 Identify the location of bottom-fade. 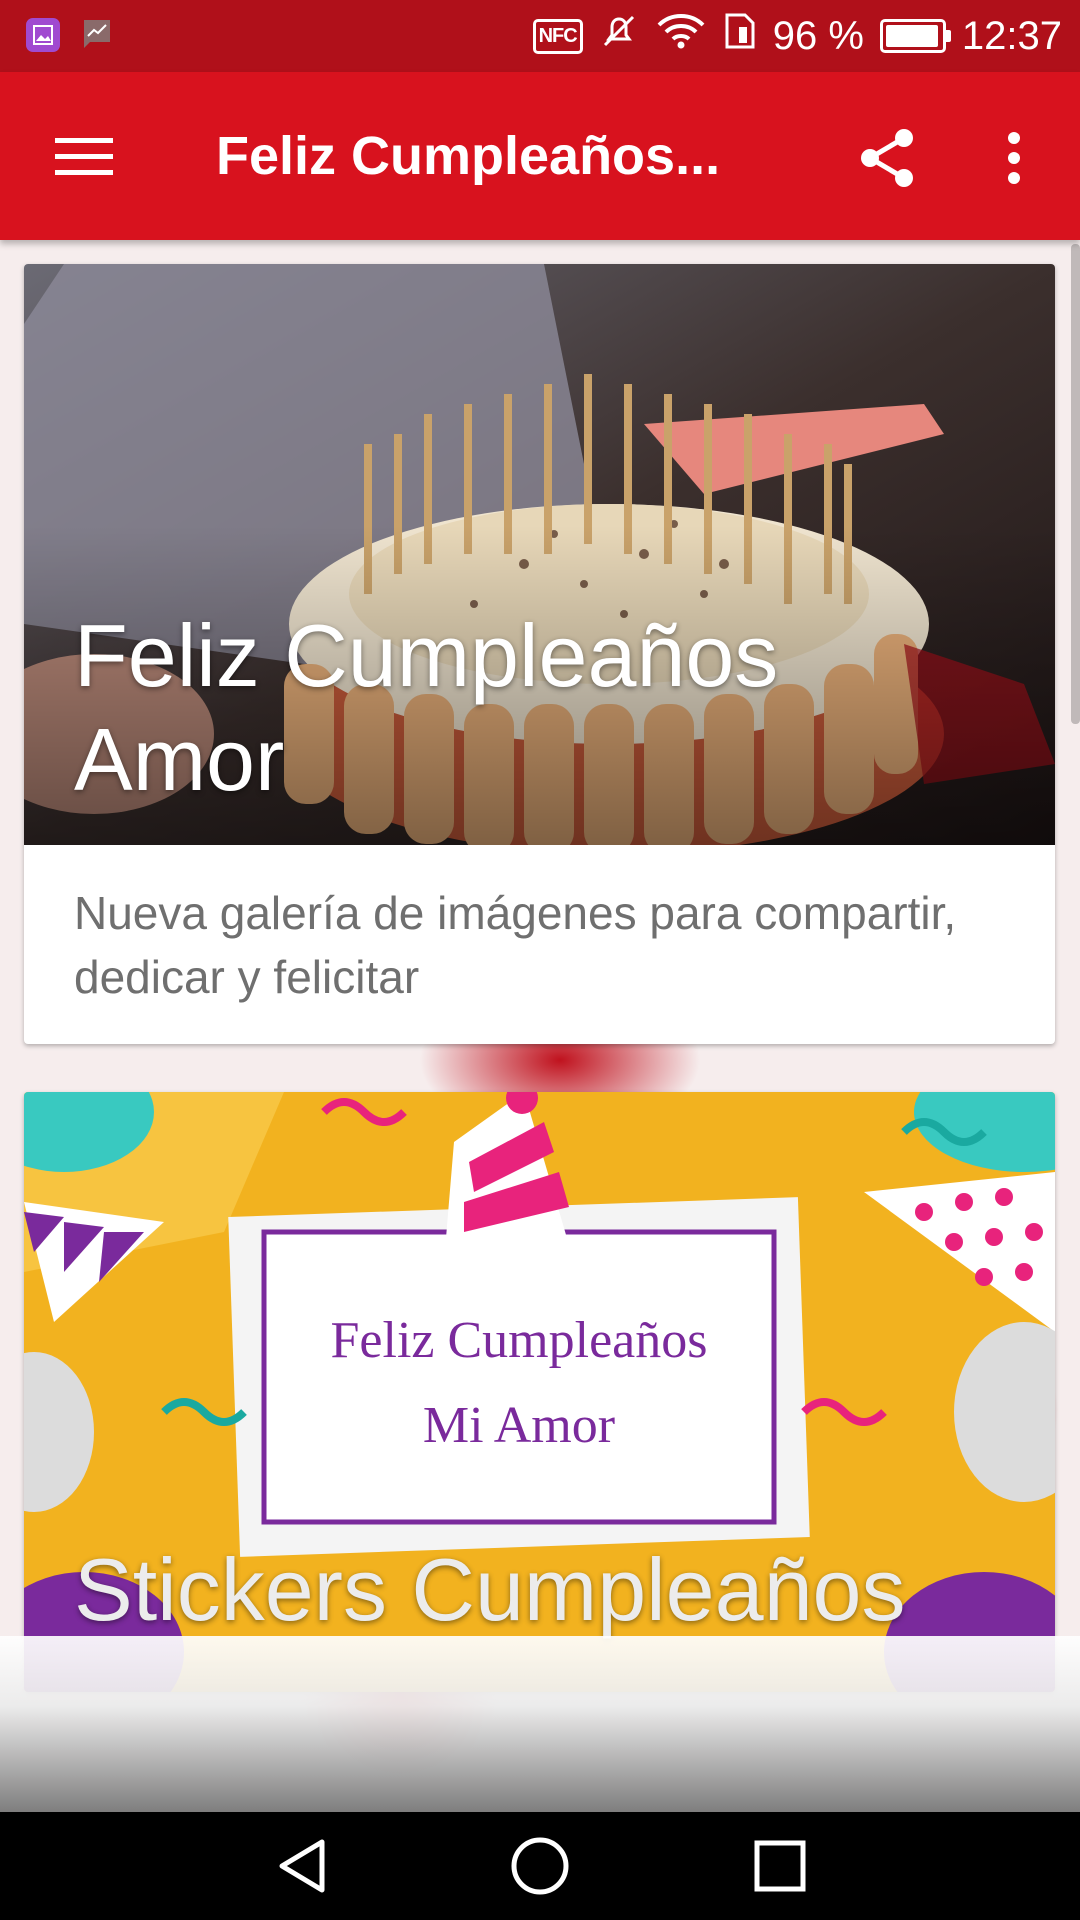
(540, 1724).